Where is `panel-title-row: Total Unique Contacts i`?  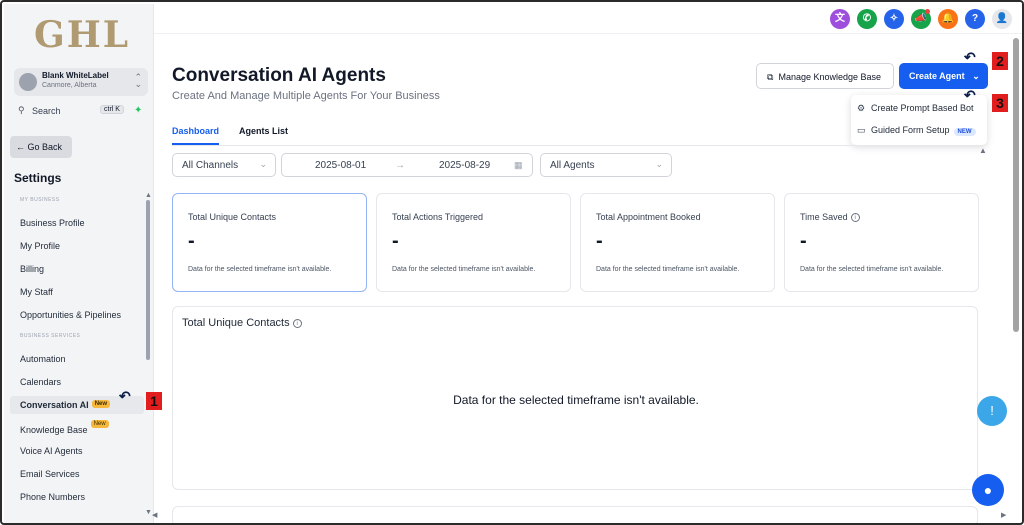
panel-title-row: Total Unique Contacts i is located at coordinates (242, 323).